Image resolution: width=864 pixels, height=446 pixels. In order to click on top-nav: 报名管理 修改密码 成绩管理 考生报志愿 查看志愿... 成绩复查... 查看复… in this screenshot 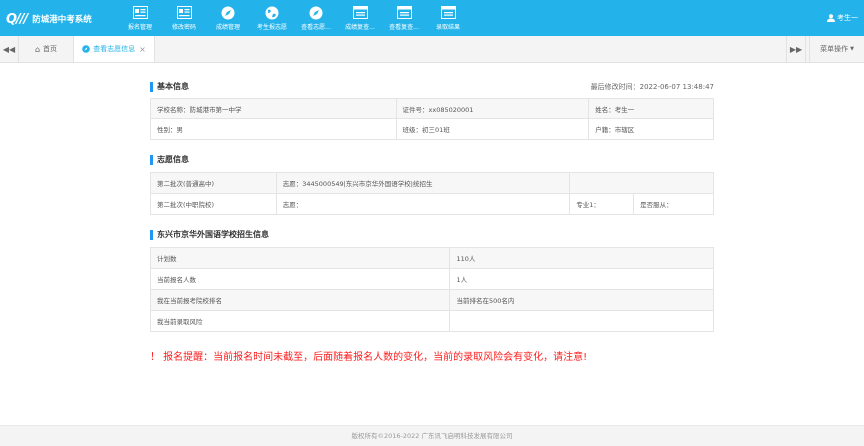, I will do `click(294, 18)`.